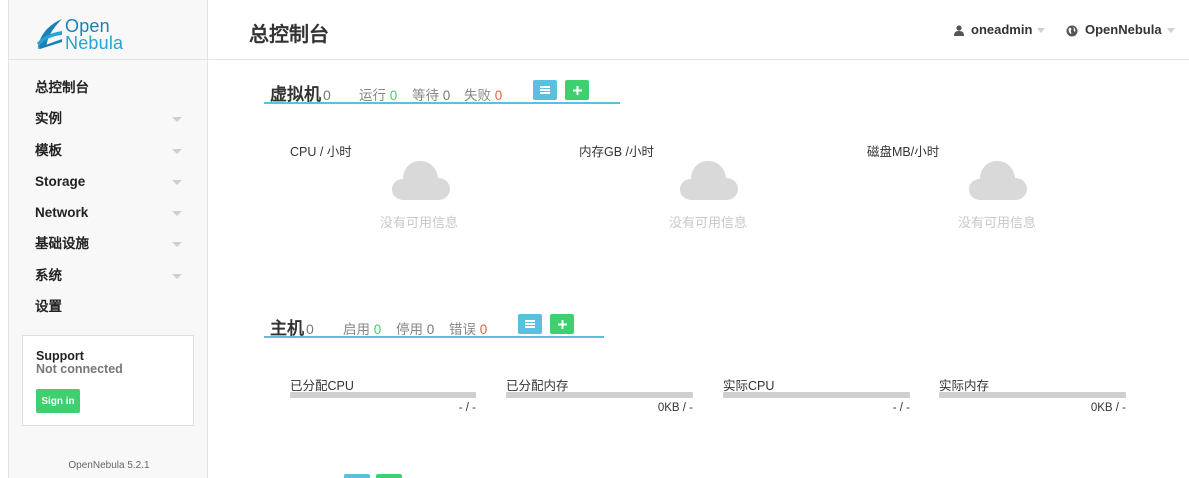 Image resolution: width=1189 pixels, height=478 pixels. What do you see at coordinates (393, 95) in the screenshot?
I see `vms-running-count: 0` at bounding box center [393, 95].